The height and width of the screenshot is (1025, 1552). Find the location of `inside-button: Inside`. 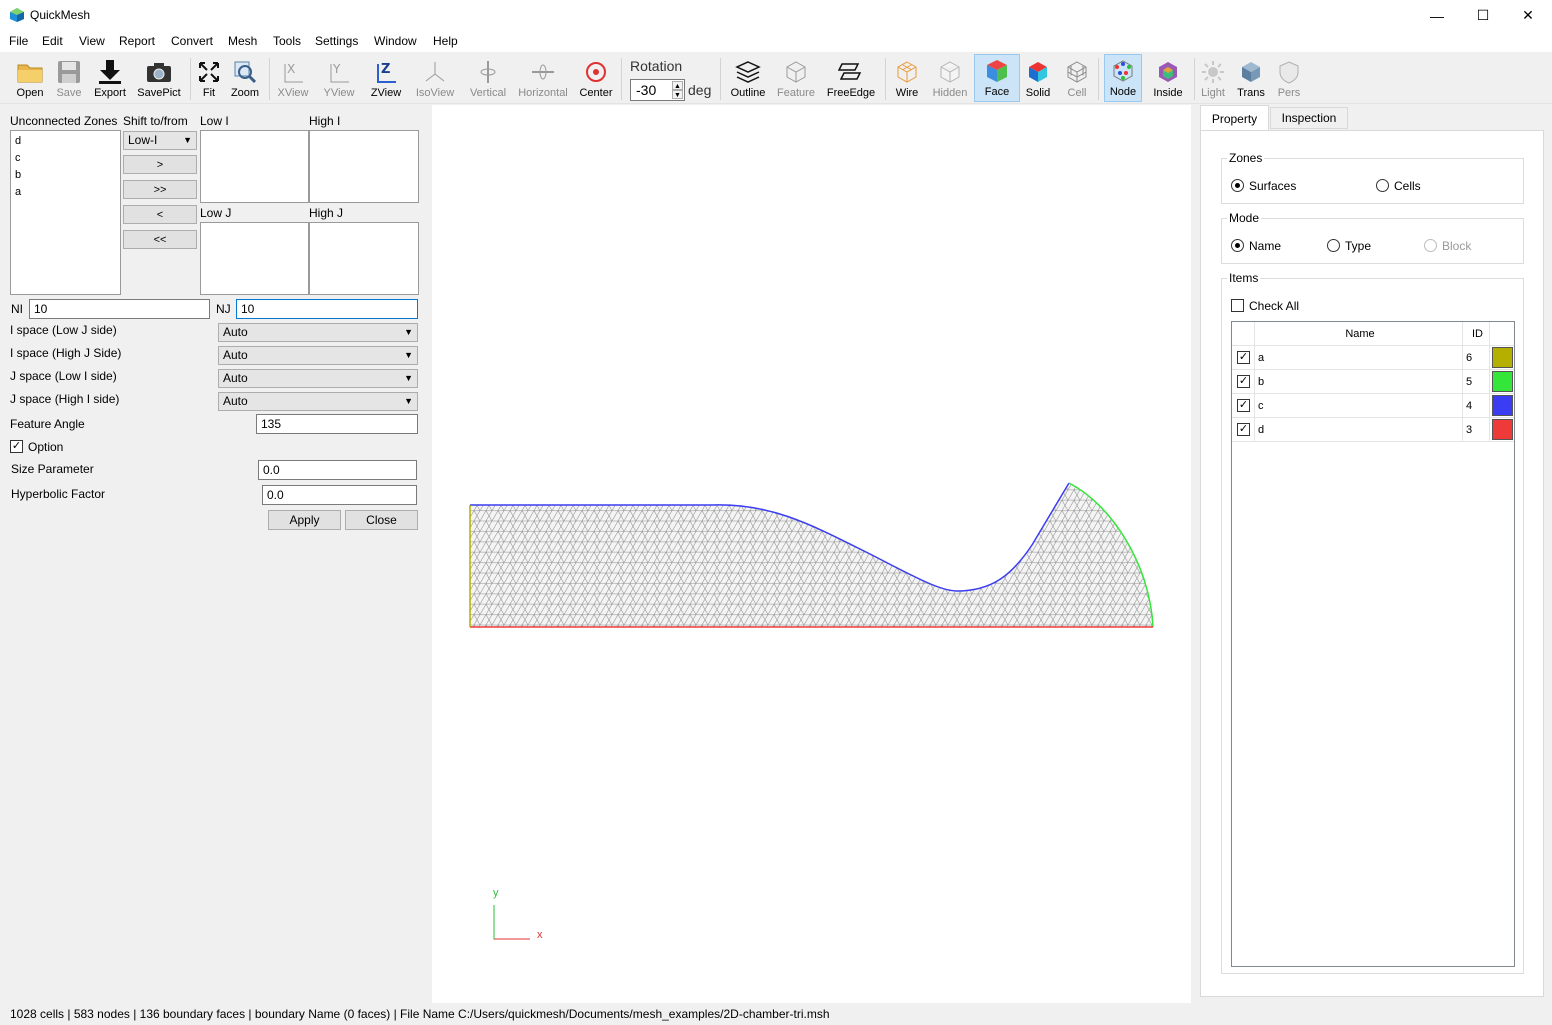

inside-button: Inside is located at coordinates (1168, 78).